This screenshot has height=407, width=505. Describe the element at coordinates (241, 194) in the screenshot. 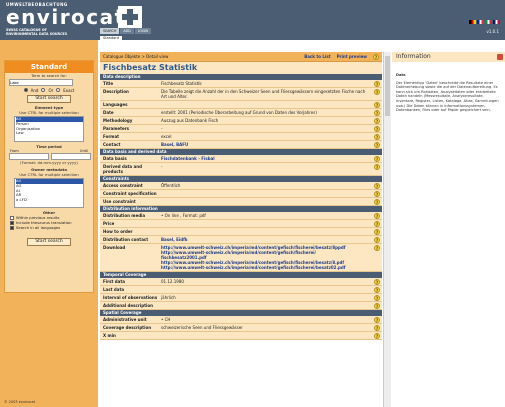

I see `detail-row: Constraint specification?` at that location.